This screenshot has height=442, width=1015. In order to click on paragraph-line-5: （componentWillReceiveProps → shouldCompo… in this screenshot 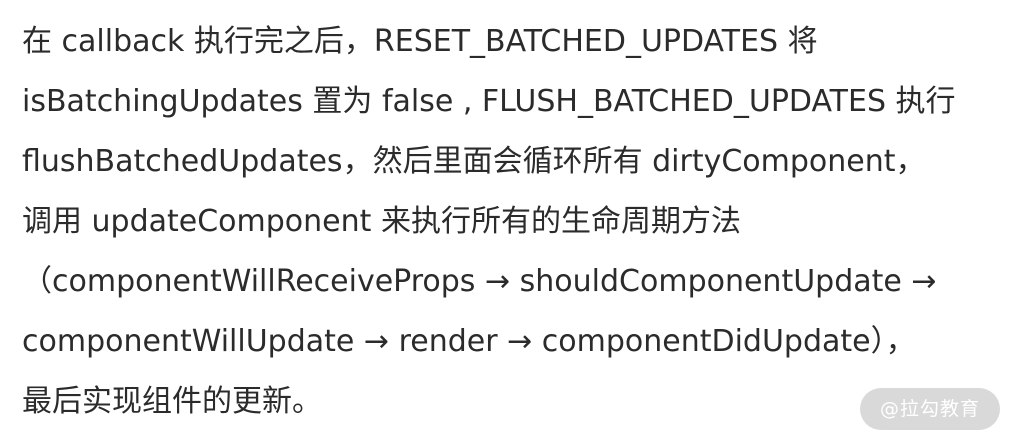, I will do `click(479, 281)`.